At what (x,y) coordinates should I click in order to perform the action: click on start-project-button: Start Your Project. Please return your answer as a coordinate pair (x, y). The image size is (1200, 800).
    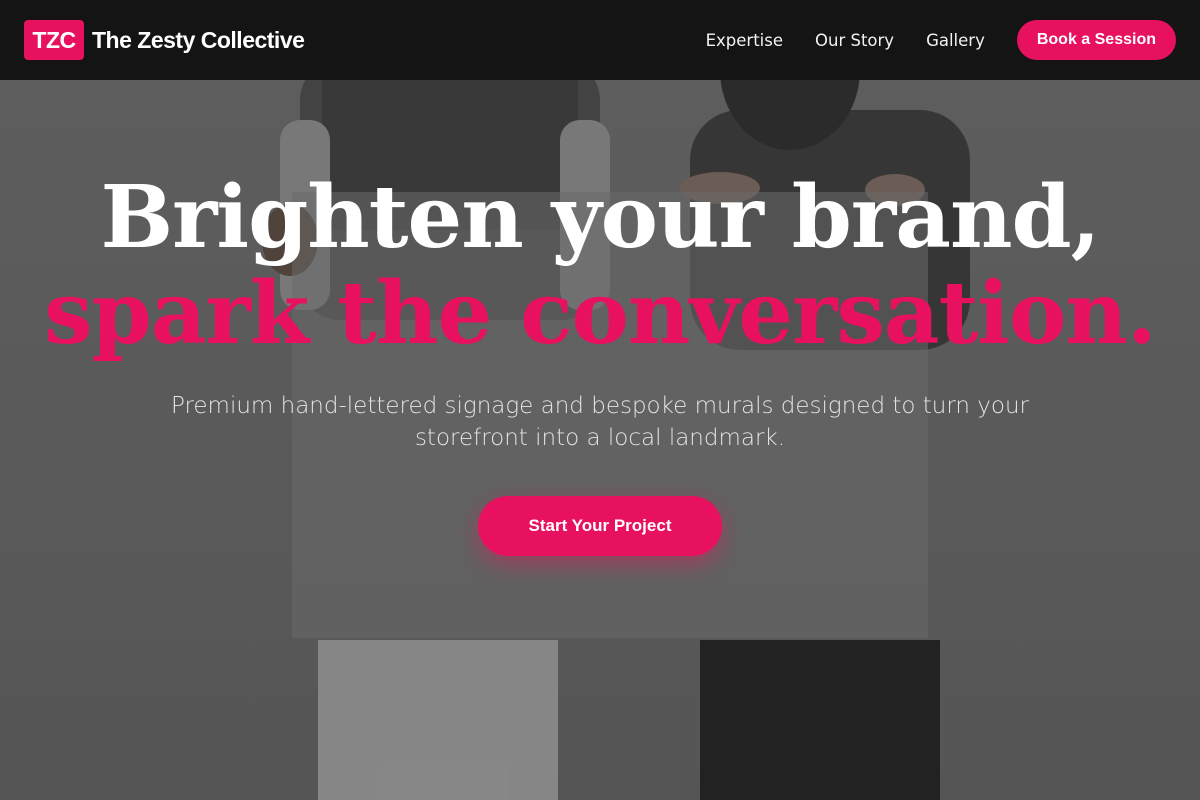
    Looking at the image, I should click on (600, 526).